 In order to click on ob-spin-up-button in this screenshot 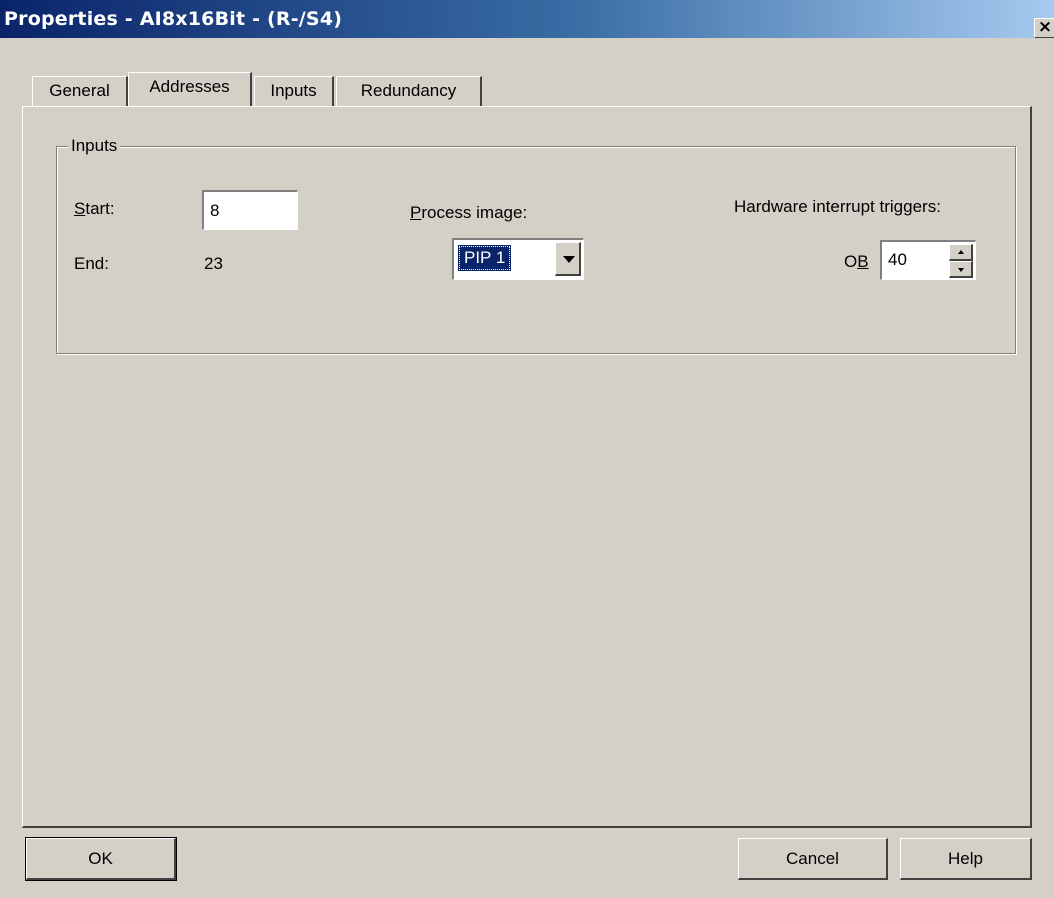, I will do `click(961, 252)`.